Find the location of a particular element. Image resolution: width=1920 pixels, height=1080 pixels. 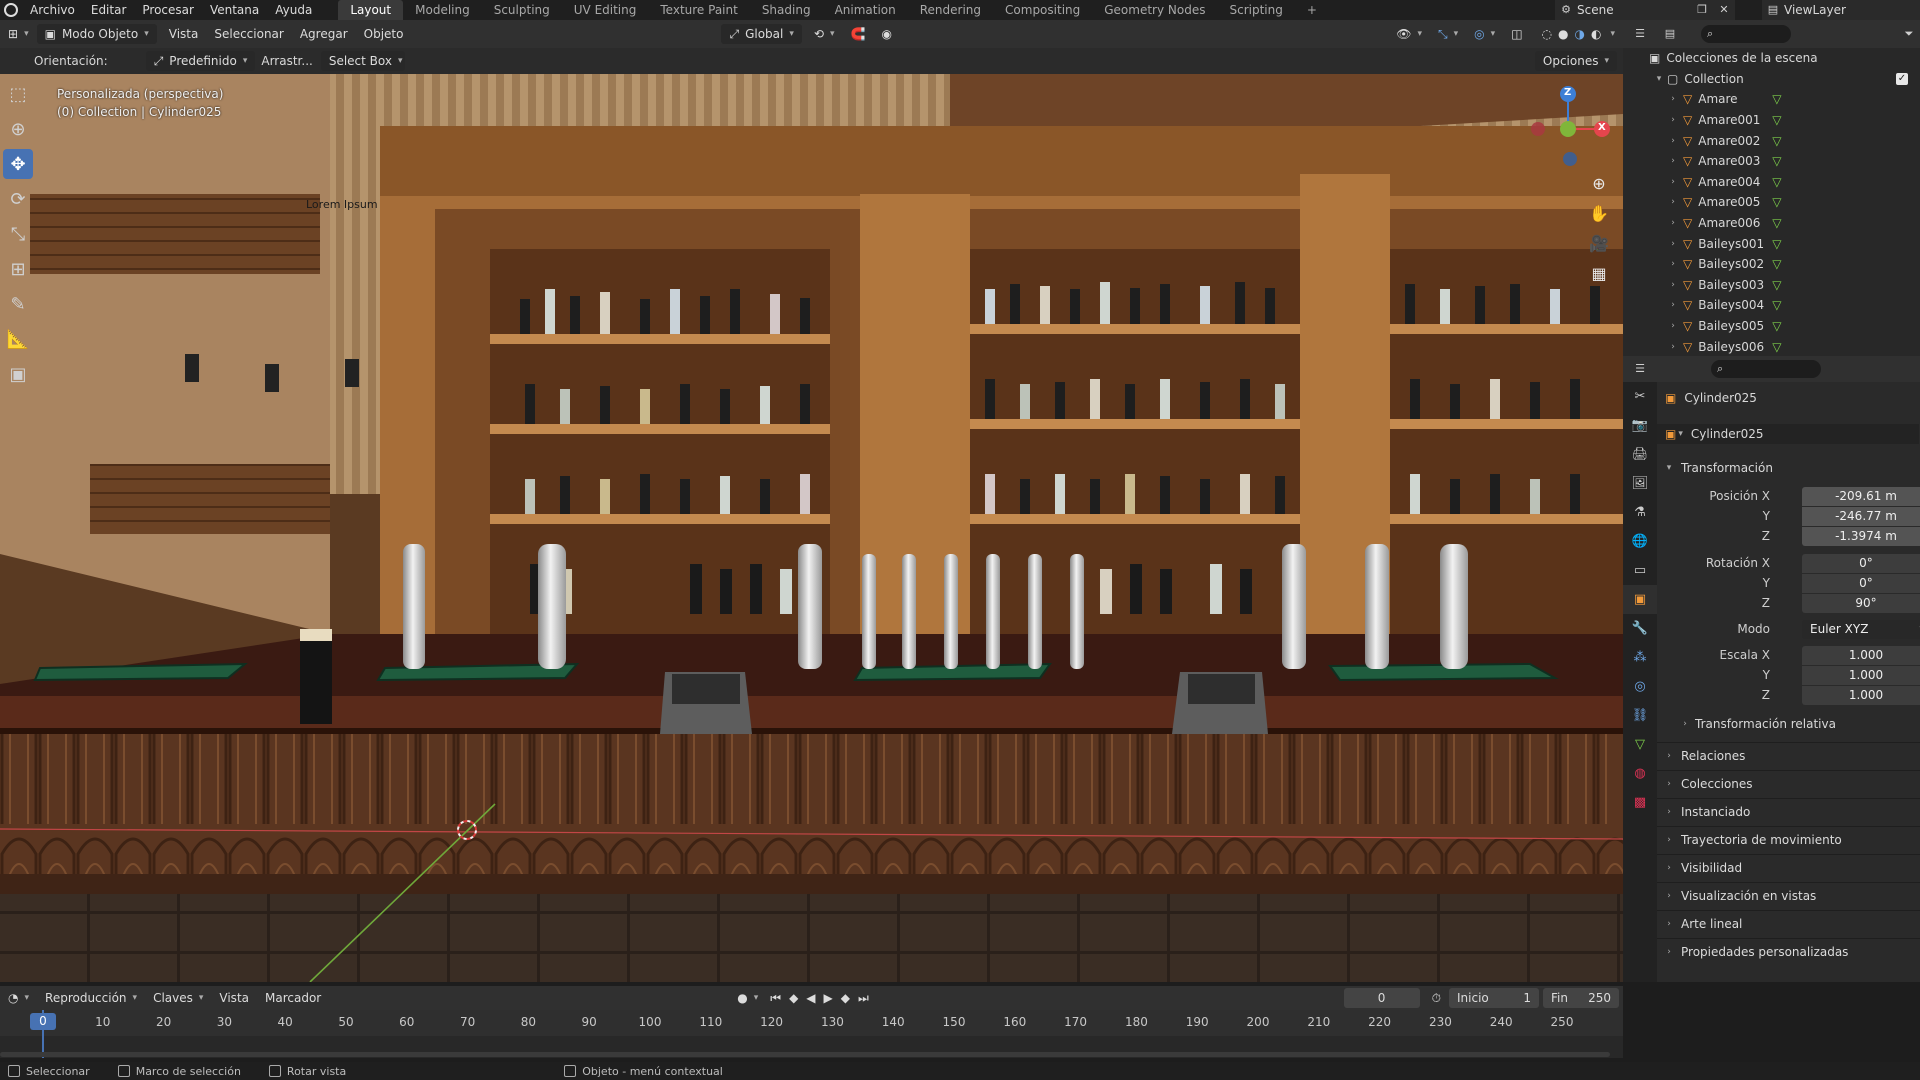

menu-editar: Editar is located at coordinates (111, 10).